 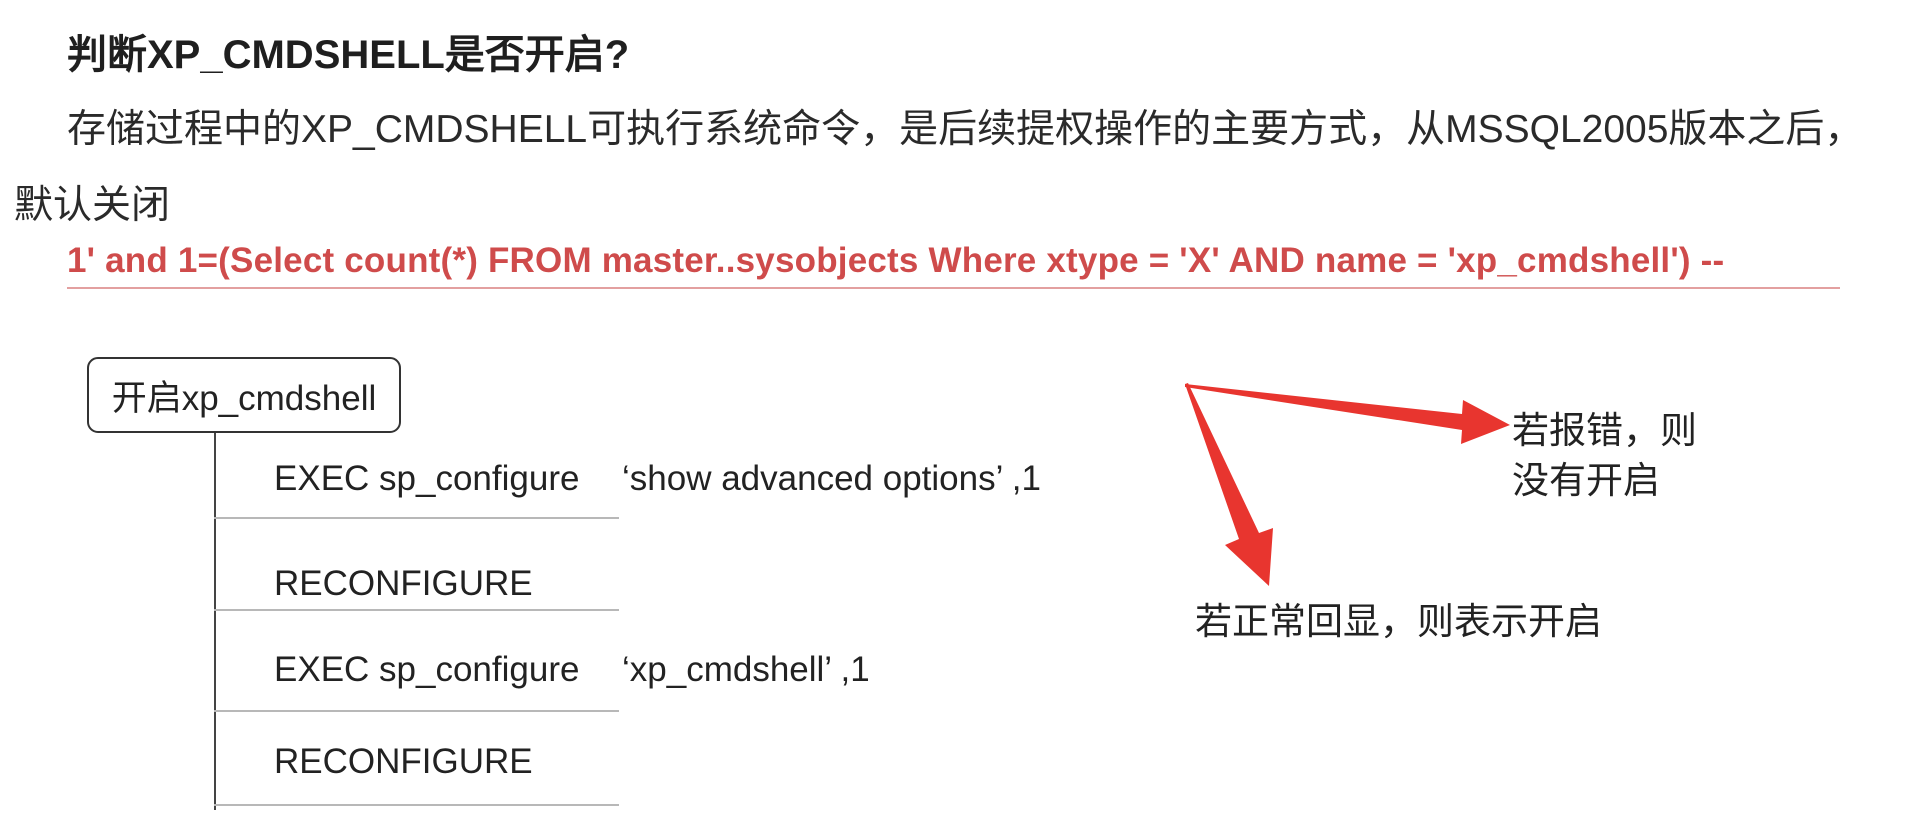 I want to click on note-normal: 若正常回显，则表示开启, so click(x=1398, y=621).